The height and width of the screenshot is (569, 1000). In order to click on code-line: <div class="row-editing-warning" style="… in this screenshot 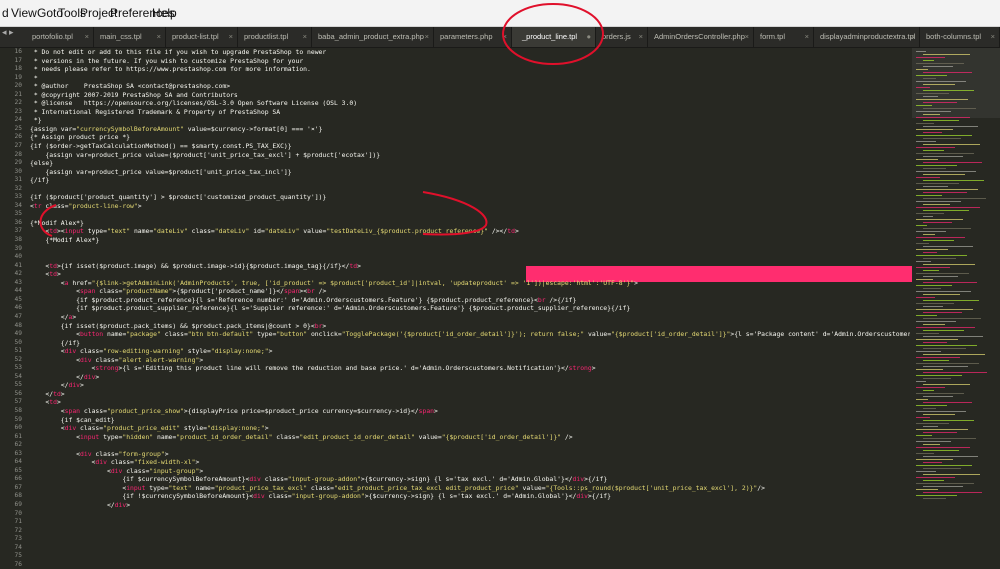, I will do `click(151, 351)`.